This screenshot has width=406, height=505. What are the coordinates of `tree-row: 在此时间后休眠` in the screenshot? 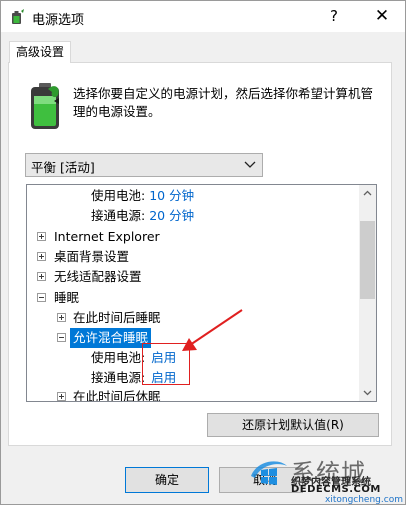 It's located at (177, 394).